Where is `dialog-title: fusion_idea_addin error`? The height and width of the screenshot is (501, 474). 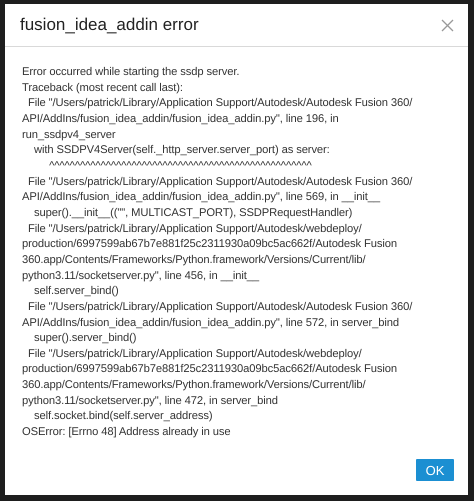
dialog-title: fusion_idea_addin error is located at coordinates (109, 25).